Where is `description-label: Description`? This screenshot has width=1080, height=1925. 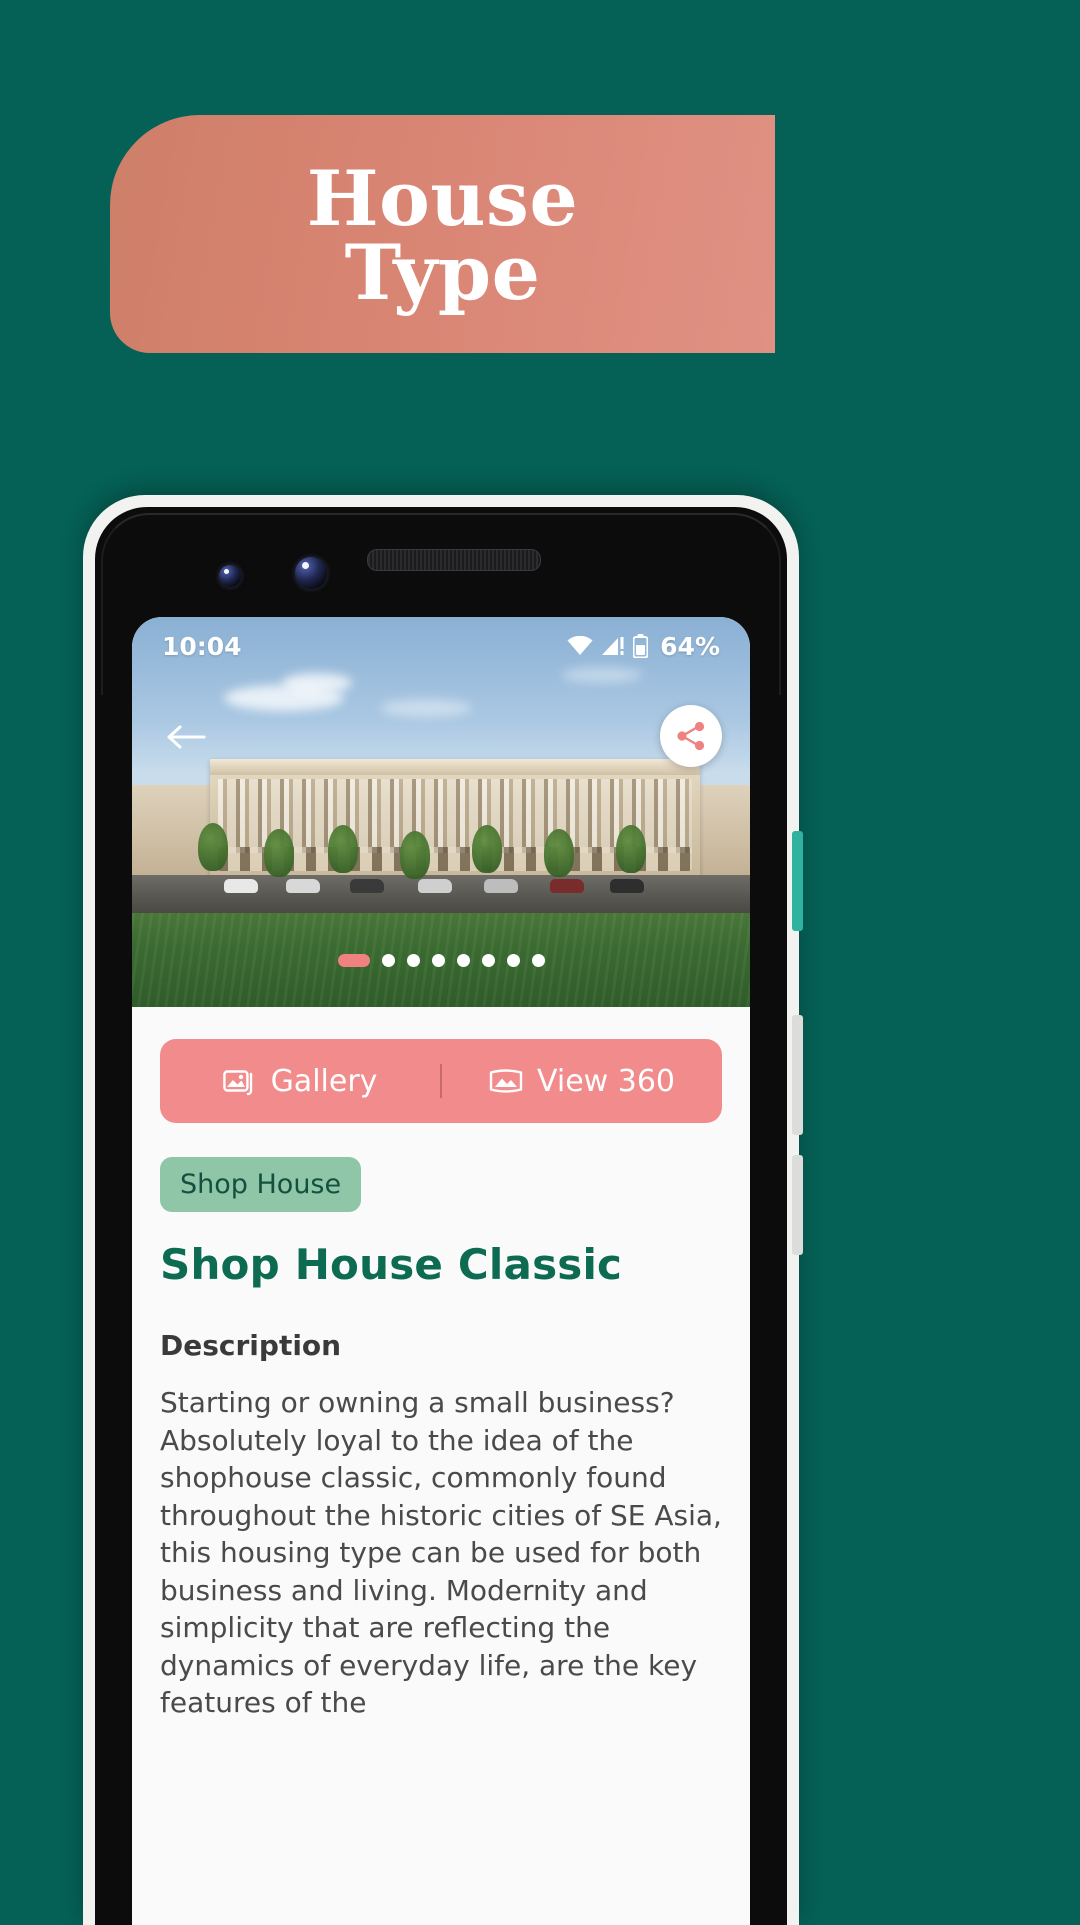
description-label: Description is located at coordinates (251, 1345).